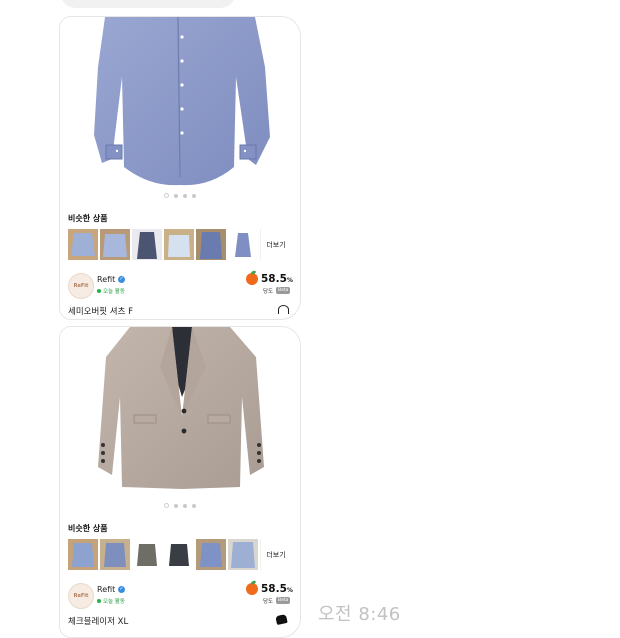 The width and height of the screenshot is (620, 638). I want to click on item-title: 세미오버핏 셔츠 F, so click(100, 311).